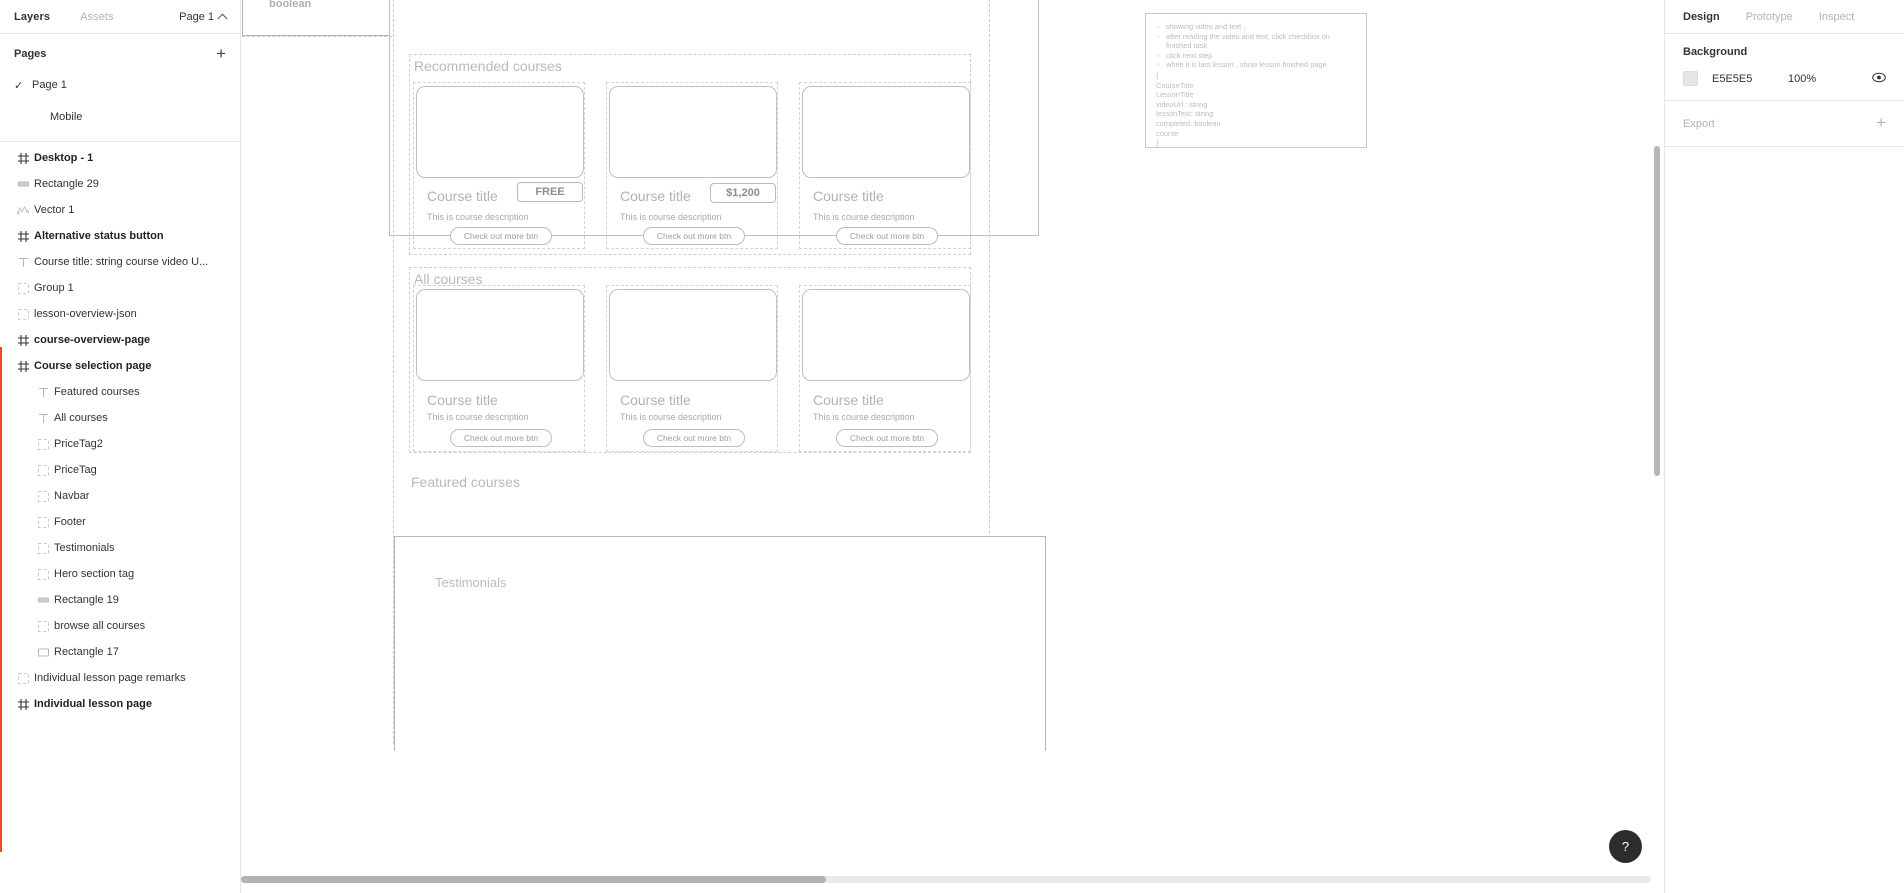 The width and height of the screenshot is (1904, 893). Describe the element at coordinates (1256, 27) in the screenshot. I see `remark-bullet: showing video and text ,` at that location.